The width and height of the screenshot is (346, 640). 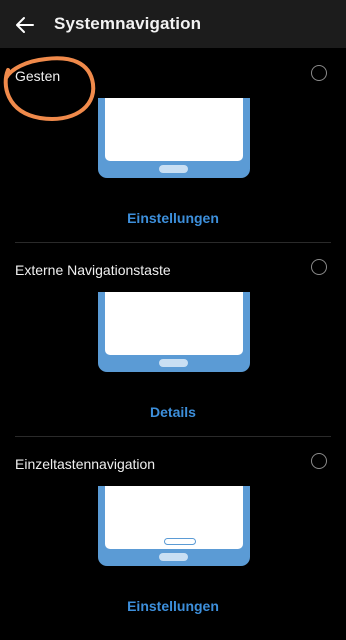 What do you see at coordinates (128, 23) in the screenshot?
I see `page-title: Systemnavigation` at bounding box center [128, 23].